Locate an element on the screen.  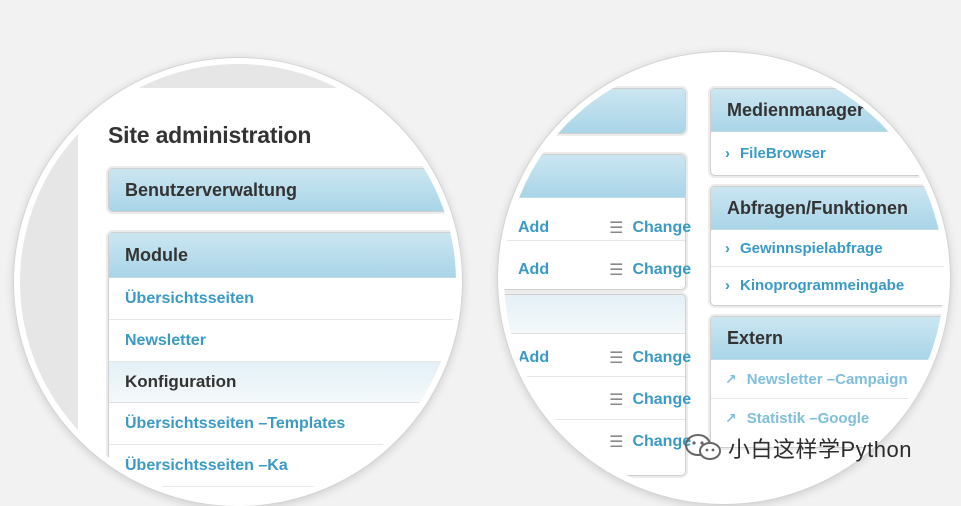
kinoprogramm-link: › Kinoprogrammeingabe is located at coordinates (827, 285).